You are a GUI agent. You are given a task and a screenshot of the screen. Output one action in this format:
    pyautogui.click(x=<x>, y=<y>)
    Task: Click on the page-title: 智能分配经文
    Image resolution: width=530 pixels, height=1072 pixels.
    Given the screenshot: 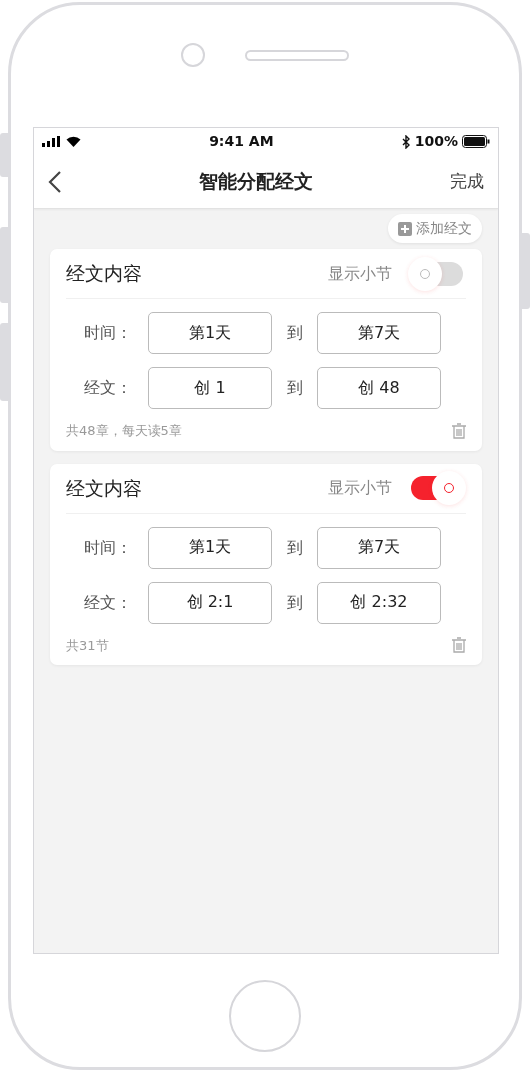 What is the action you would take?
    pyautogui.click(x=256, y=182)
    